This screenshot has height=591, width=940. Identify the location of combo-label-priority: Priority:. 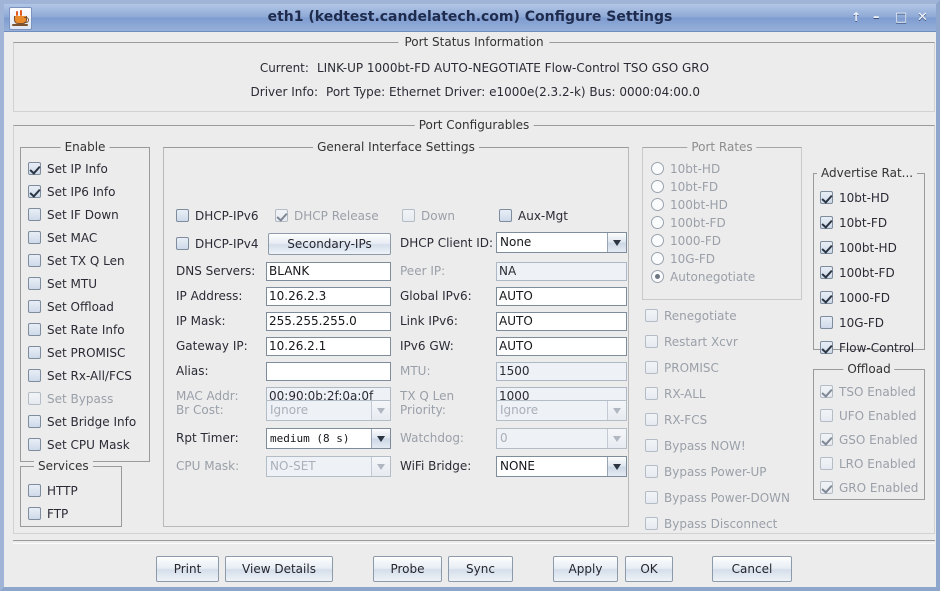
(423, 410).